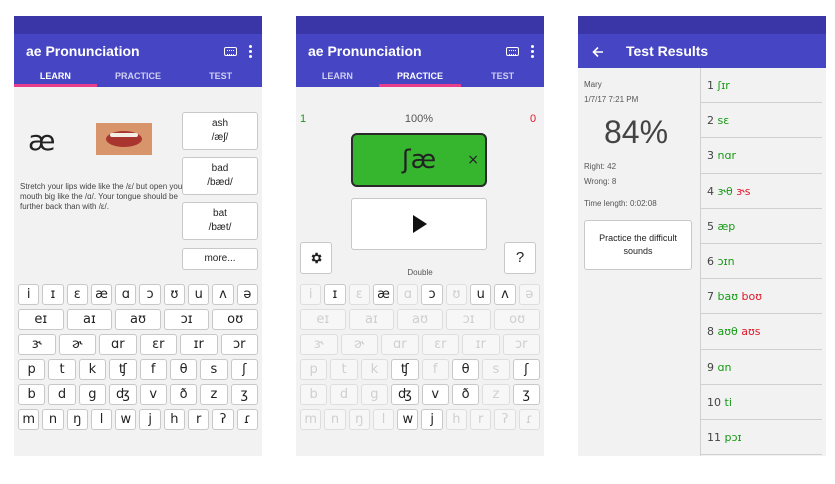 The image size is (835, 484). What do you see at coordinates (138, 294) in the screenshot?
I see `keyboard-row: iɪεæɑɔʊuʌə` at bounding box center [138, 294].